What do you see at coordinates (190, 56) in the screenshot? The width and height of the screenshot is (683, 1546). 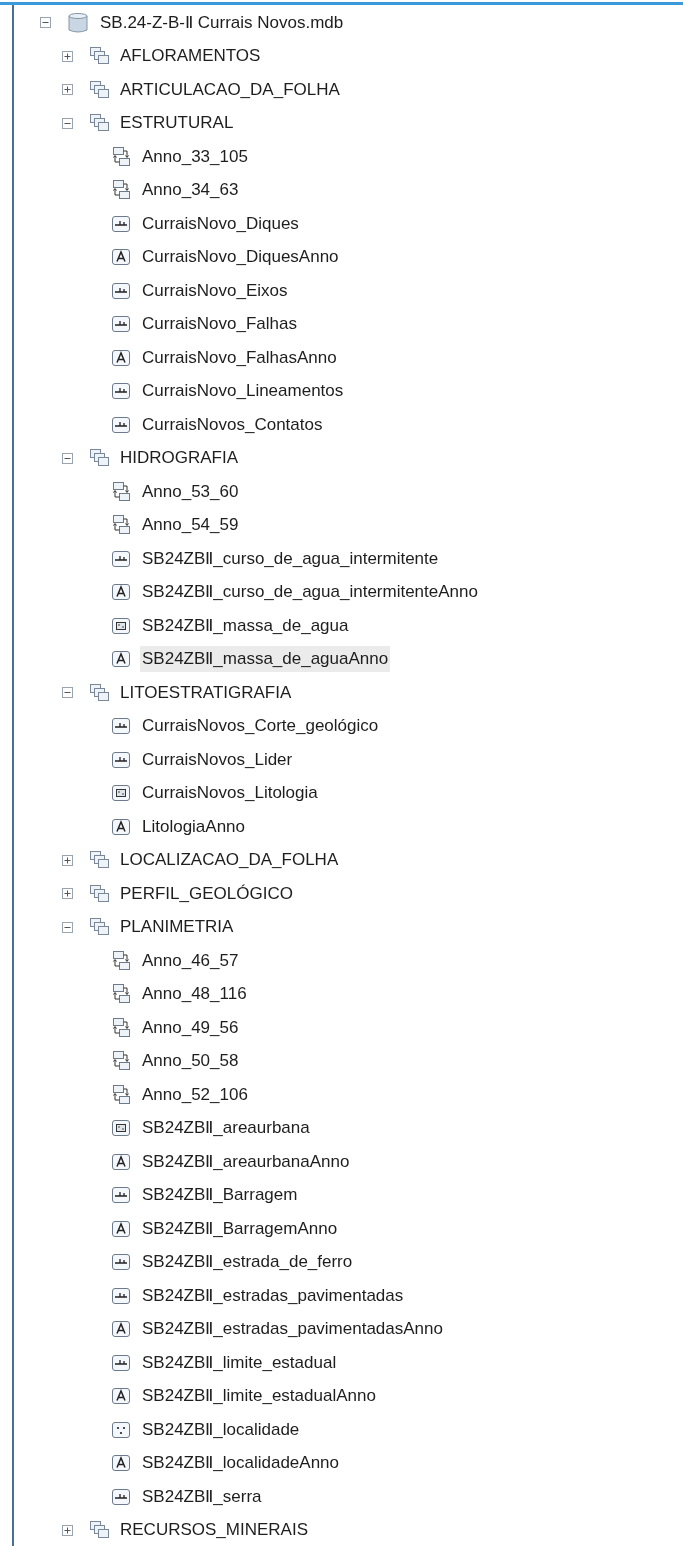 I see `tree-item-label: AFLORAMENTOS` at bounding box center [190, 56].